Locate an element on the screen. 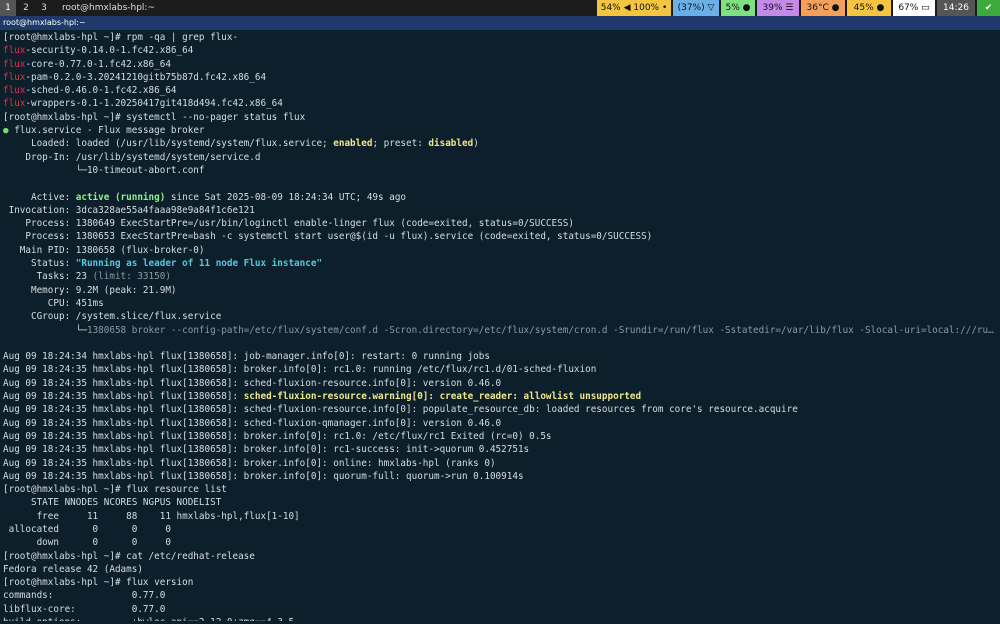 Image resolution: width=1000 pixels, height=624 pixels. terminal-text: free 11 88 11 hmxlabs-hpl,flux[1-10] is located at coordinates (151, 516).